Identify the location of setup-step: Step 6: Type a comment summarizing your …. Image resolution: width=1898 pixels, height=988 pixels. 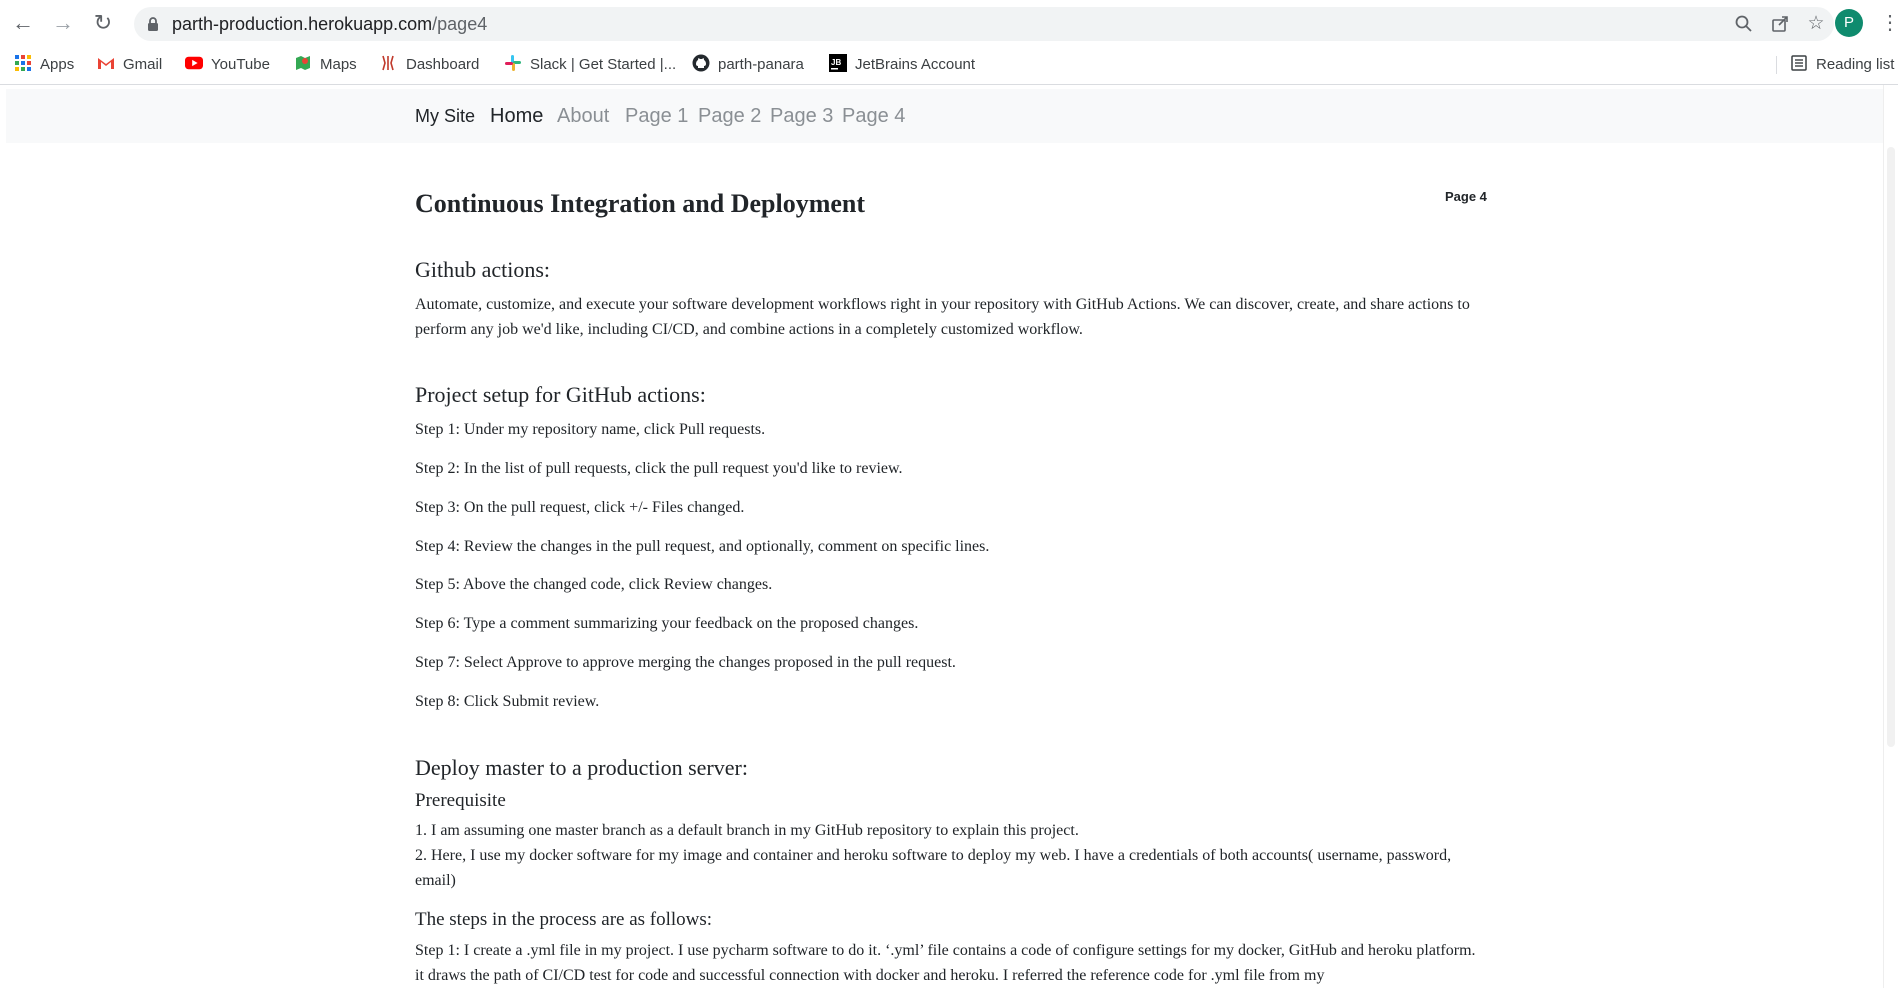
(667, 623).